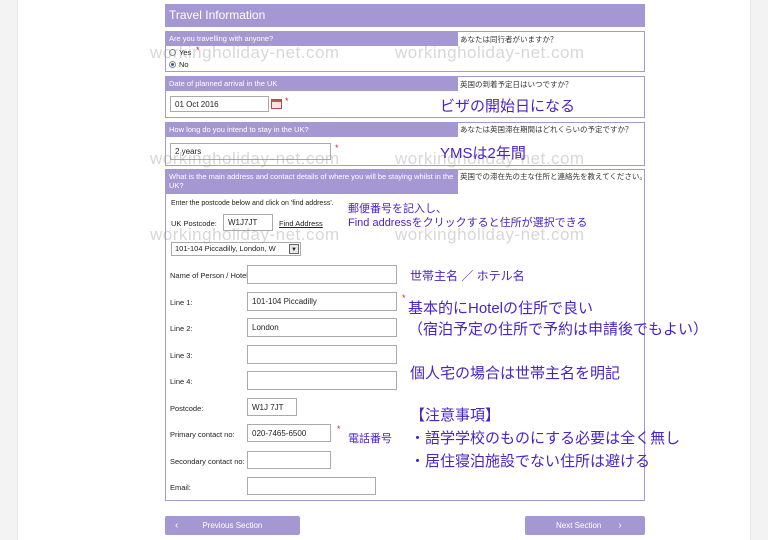 This screenshot has width=768, height=540. I want to click on line3-label: Line 3:, so click(181, 355).